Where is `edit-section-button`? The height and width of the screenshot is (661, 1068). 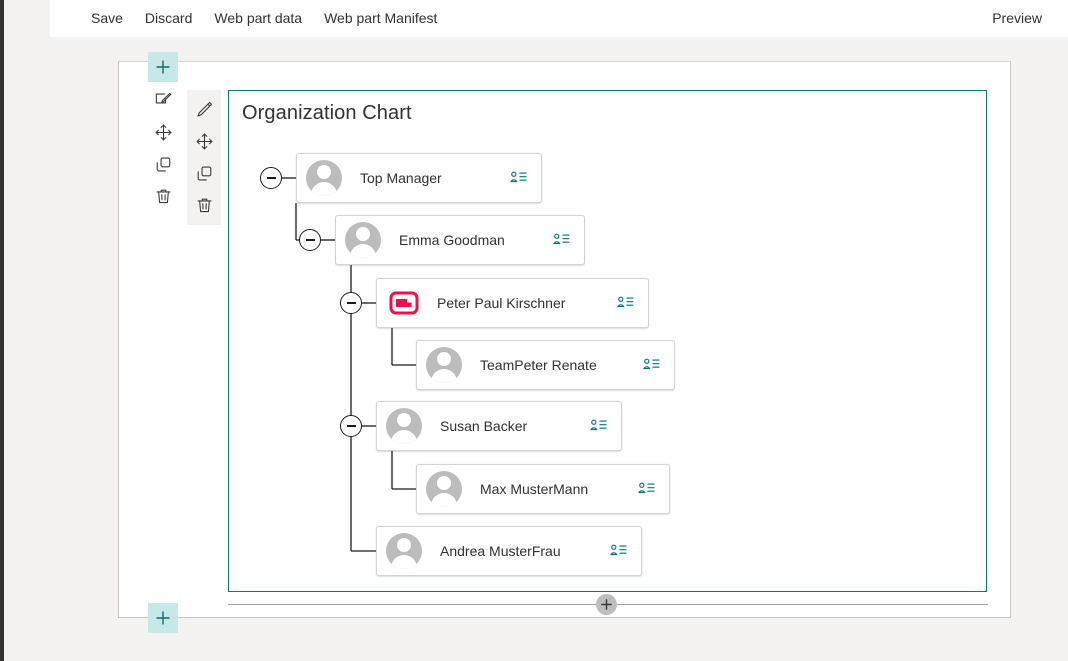
edit-section-button is located at coordinates (163, 100).